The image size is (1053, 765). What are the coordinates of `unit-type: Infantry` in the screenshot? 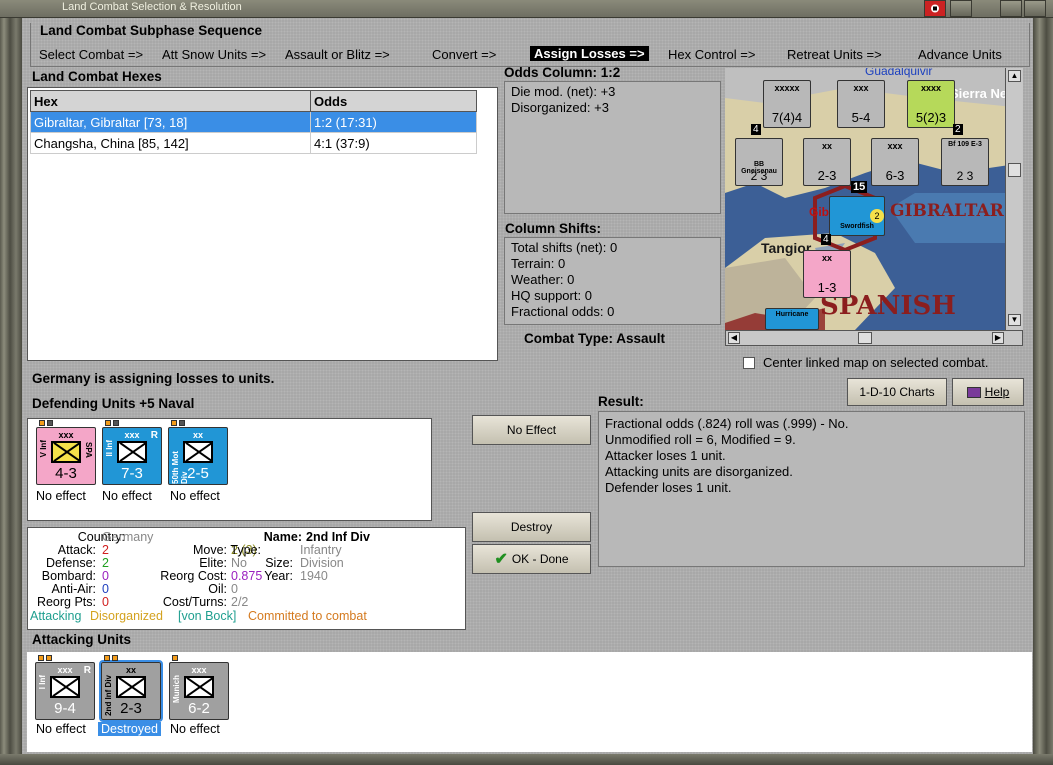 It's located at (321, 550).